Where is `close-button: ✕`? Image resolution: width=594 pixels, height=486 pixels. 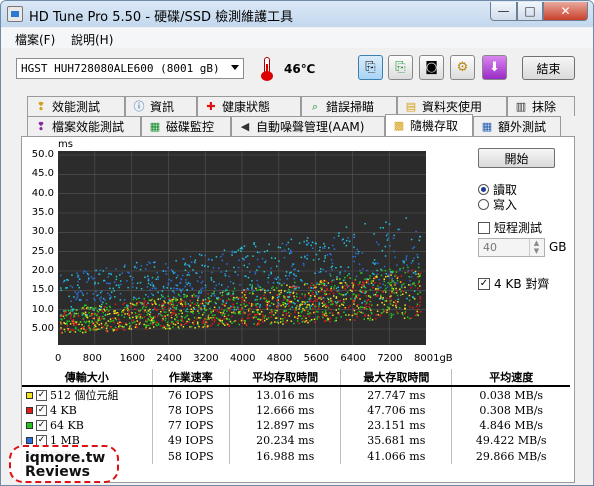
close-button: ✕ is located at coordinates (565, 11).